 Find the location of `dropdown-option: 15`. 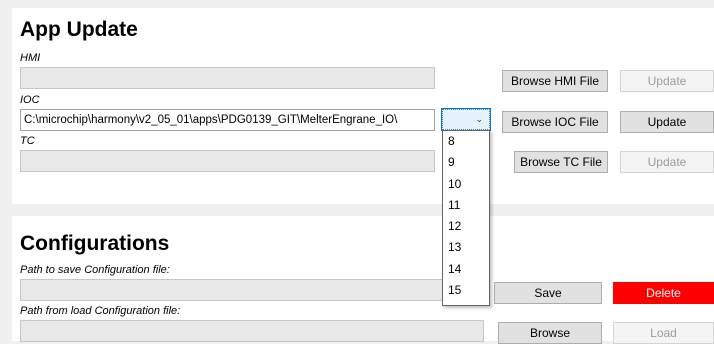

dropdown-option: 15 is located at coordinates (466, 290).